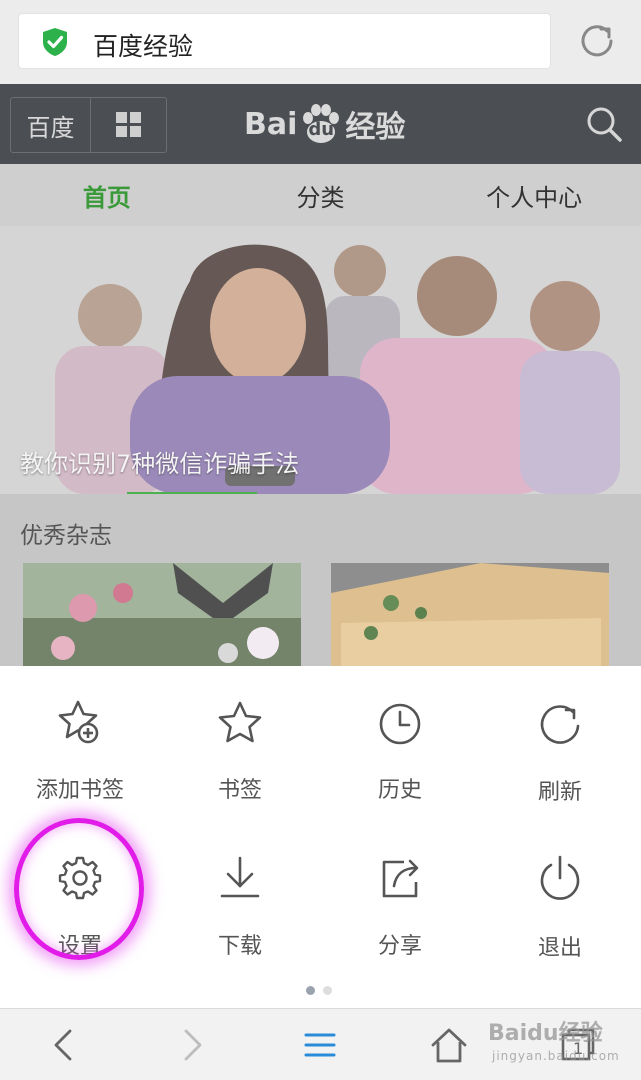 The height and width of the screenshot is (1080, 641). I want to click on menu-label: 退出, so click(559, 948).